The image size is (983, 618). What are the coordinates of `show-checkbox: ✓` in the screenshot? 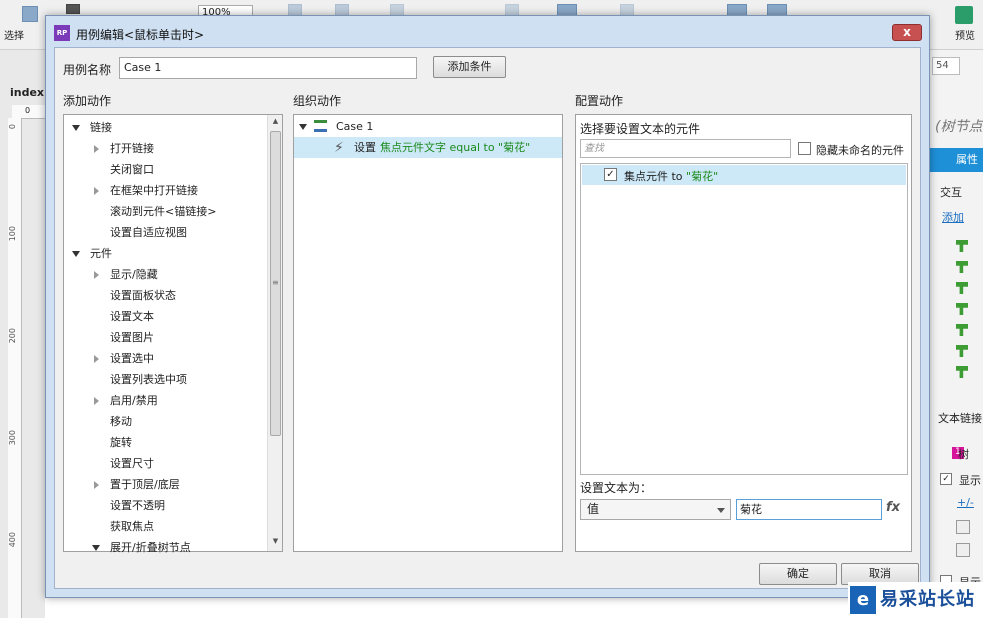 It's located at (946, 479).